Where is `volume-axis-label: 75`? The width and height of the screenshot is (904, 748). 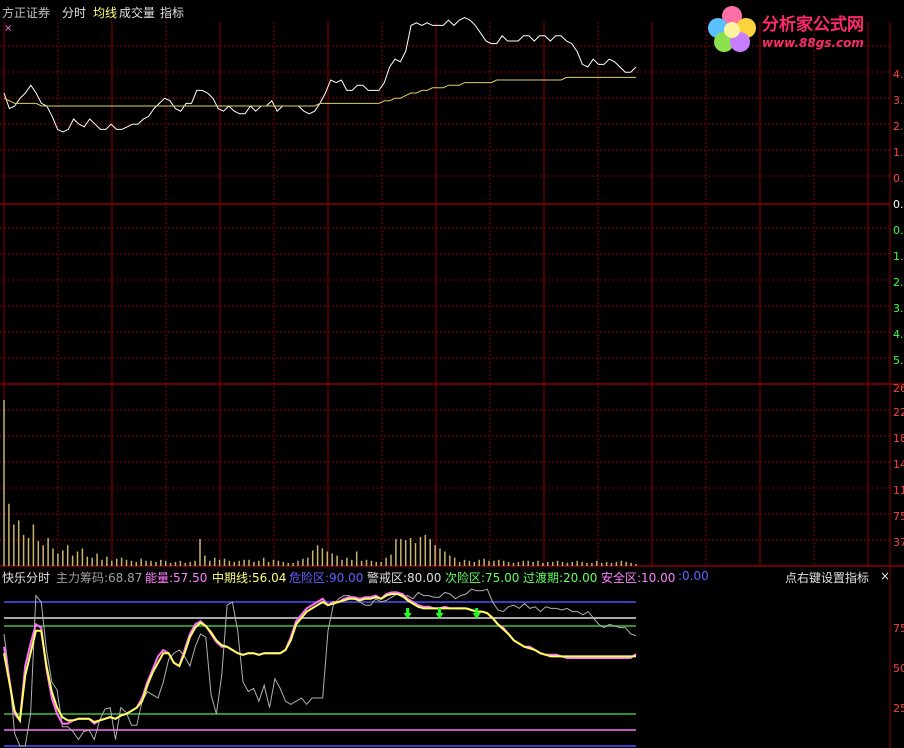 volume-axis-label: 75 is located at coordinates (898, 516).